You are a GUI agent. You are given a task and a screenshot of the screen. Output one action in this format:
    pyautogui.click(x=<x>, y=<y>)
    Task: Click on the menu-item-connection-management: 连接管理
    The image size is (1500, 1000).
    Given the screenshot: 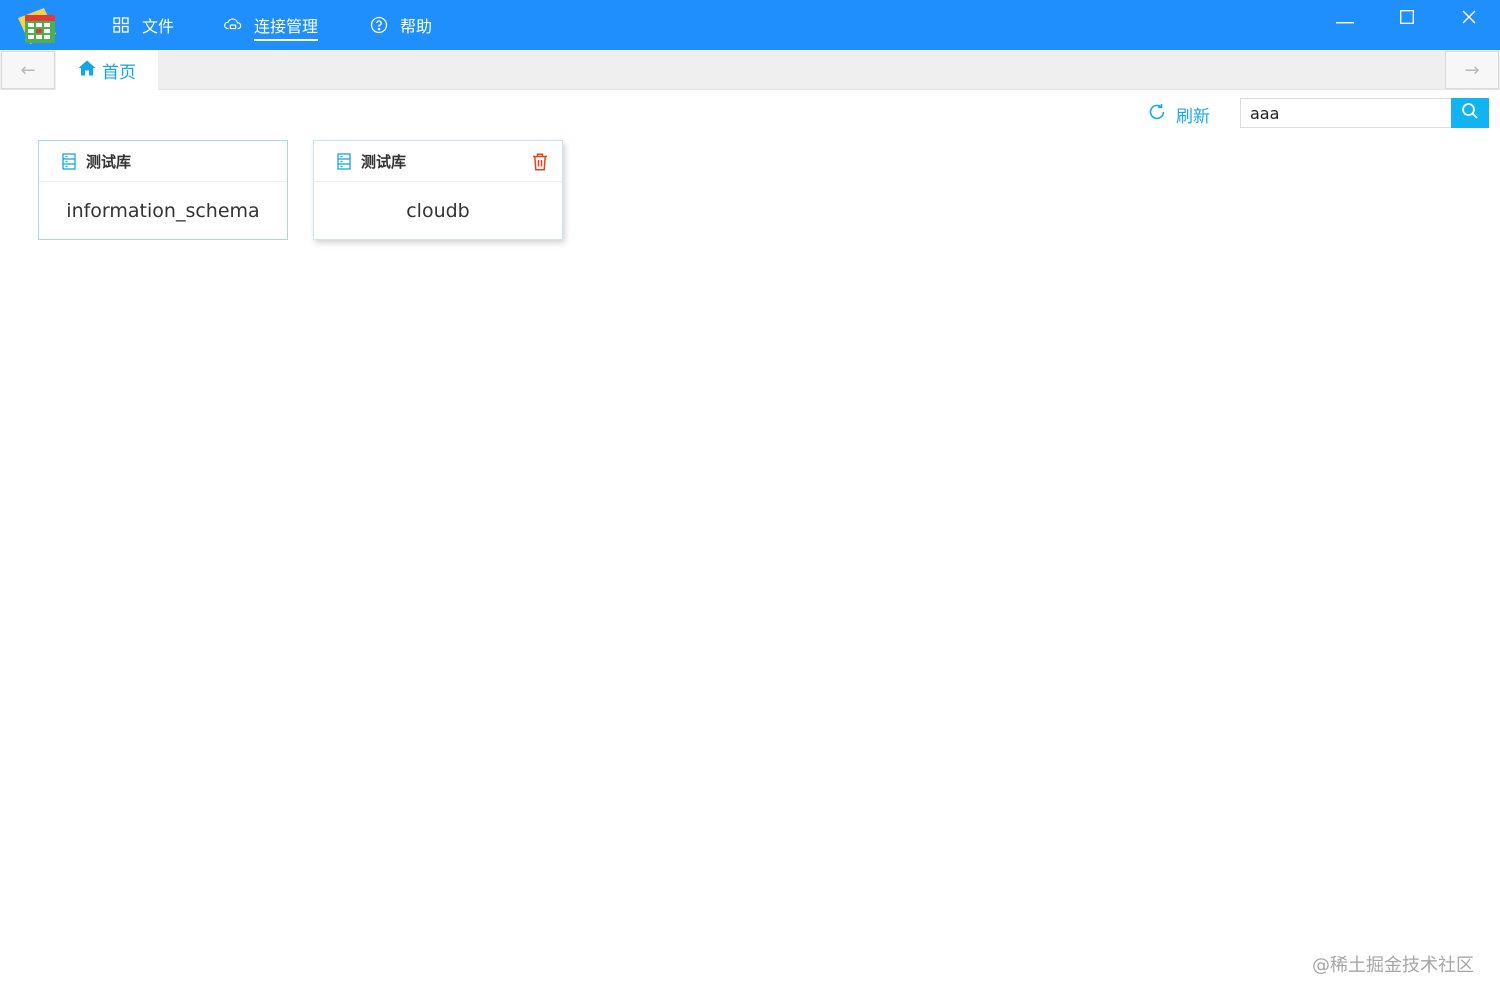 What is the action you would take?
    pyautogui.click(x=271, y=25)
    